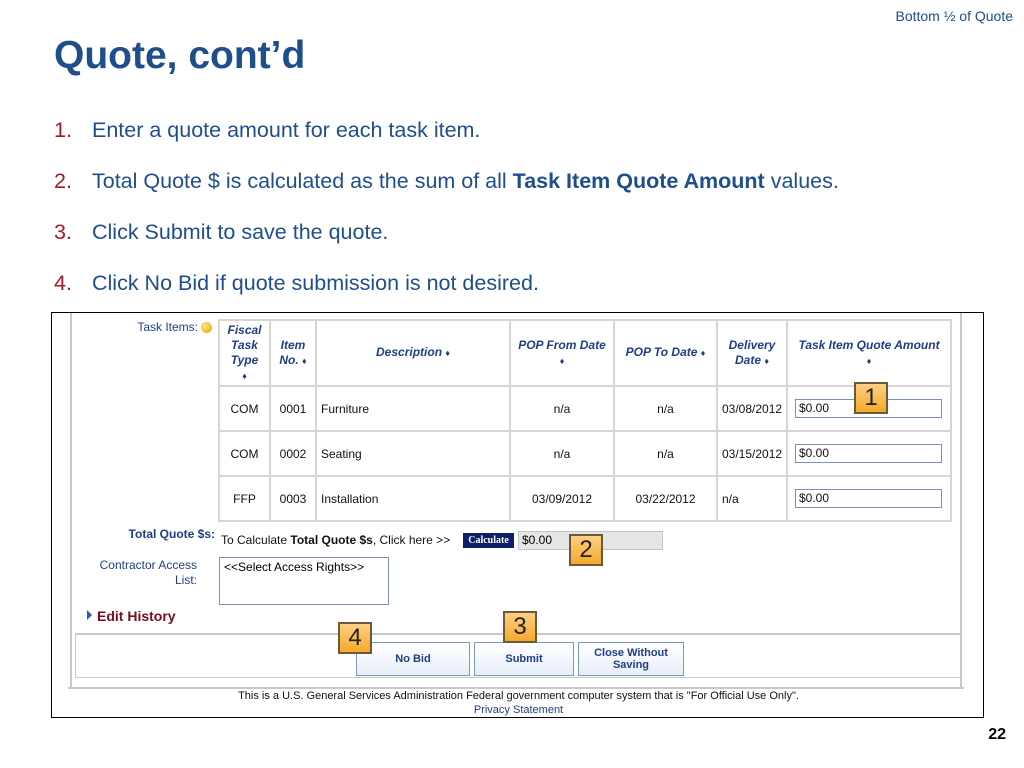 This screenshot has width=1024, height=768. I want to click on cell-description: Furniture, so click(413, 408).